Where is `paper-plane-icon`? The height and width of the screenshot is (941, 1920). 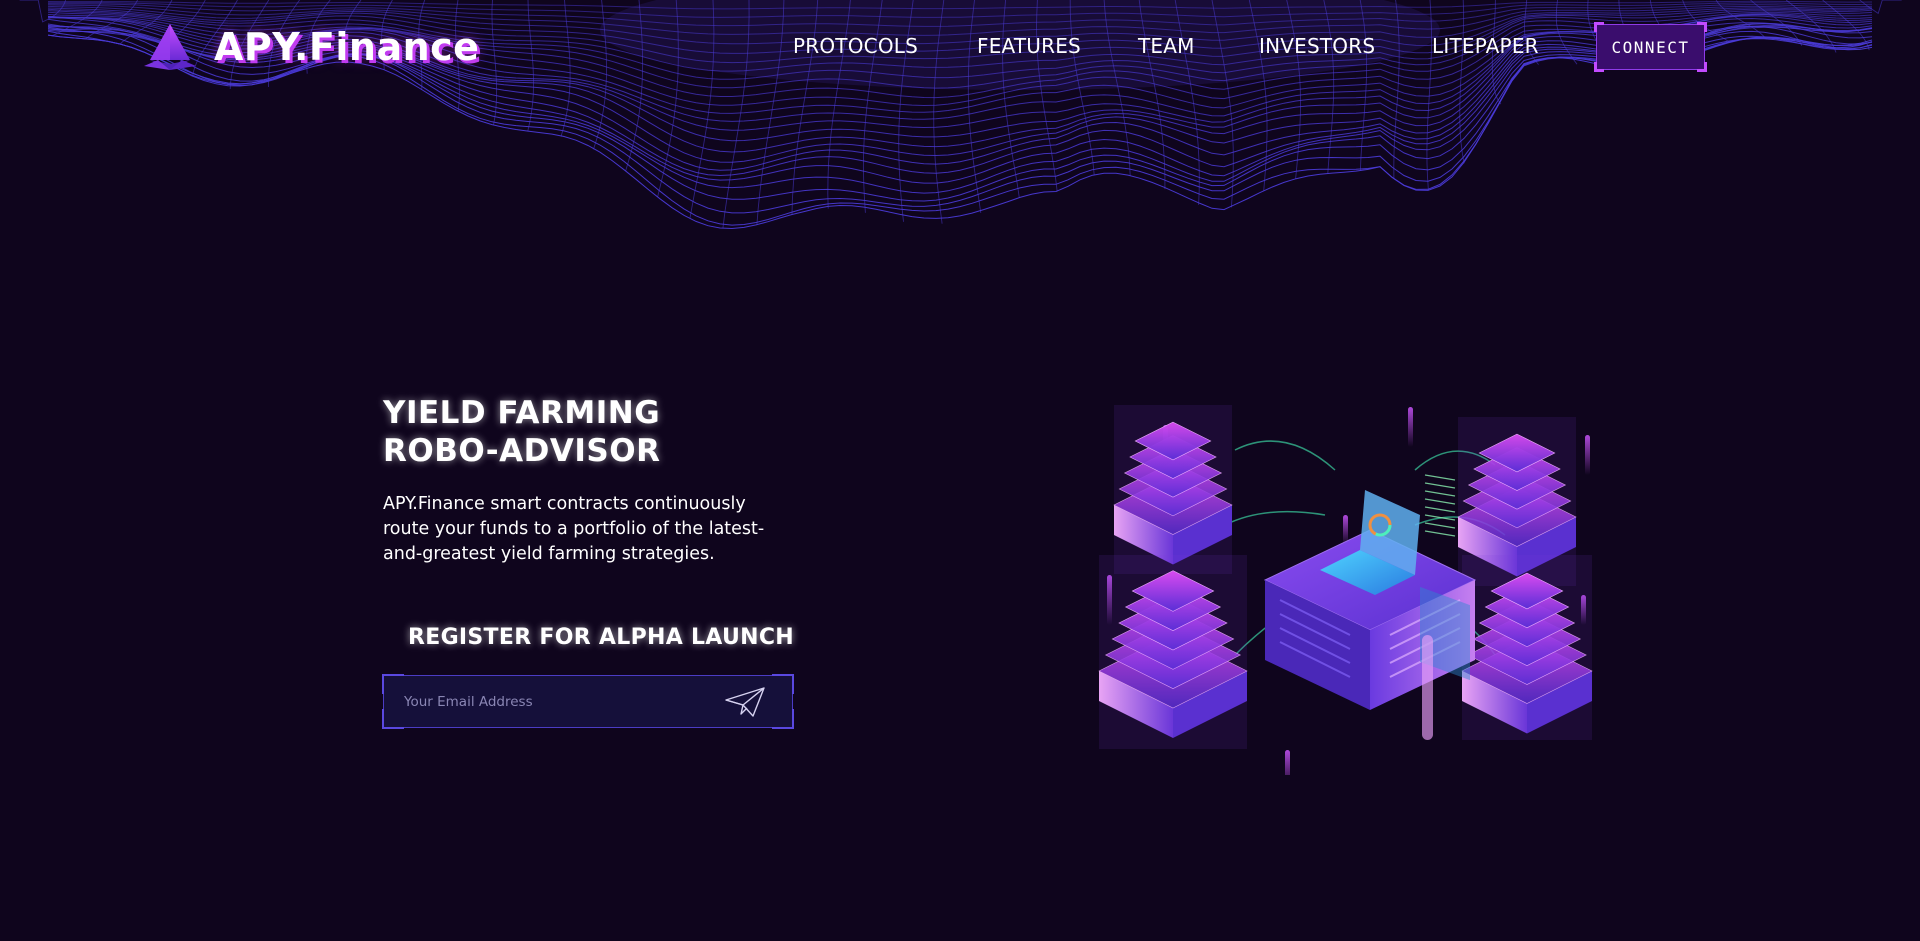
paper-plane-icon is located at coordinates (745, 702).